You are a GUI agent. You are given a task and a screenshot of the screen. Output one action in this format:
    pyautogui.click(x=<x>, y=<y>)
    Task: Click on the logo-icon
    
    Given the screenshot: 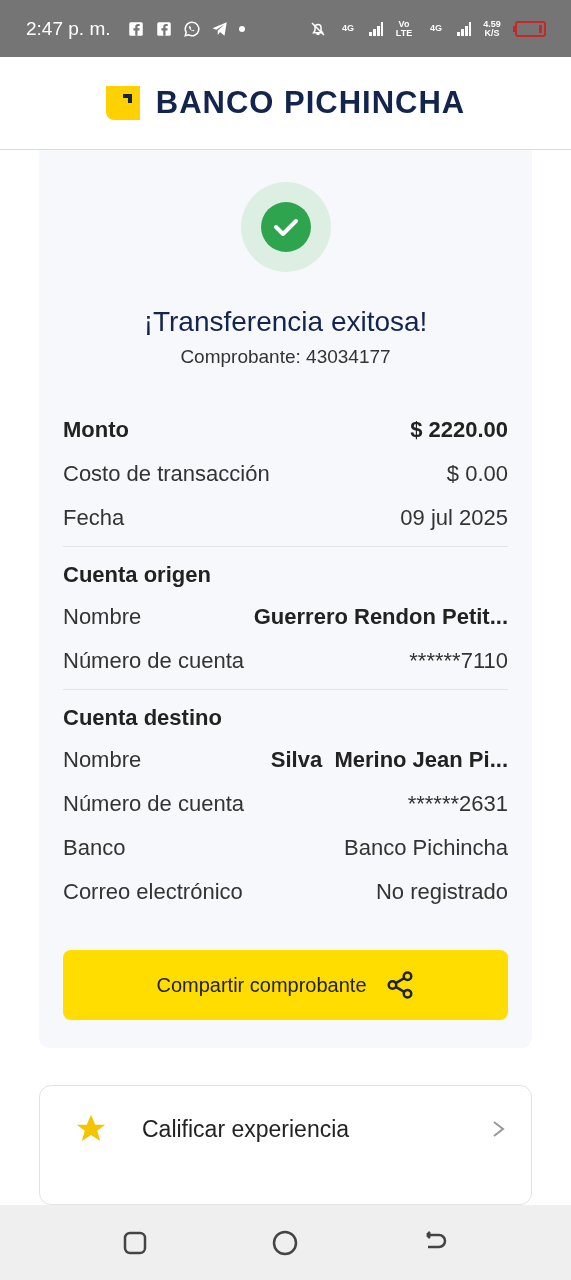 What is the action you would take?
    pyautogui.click(x=122, y=103)
    